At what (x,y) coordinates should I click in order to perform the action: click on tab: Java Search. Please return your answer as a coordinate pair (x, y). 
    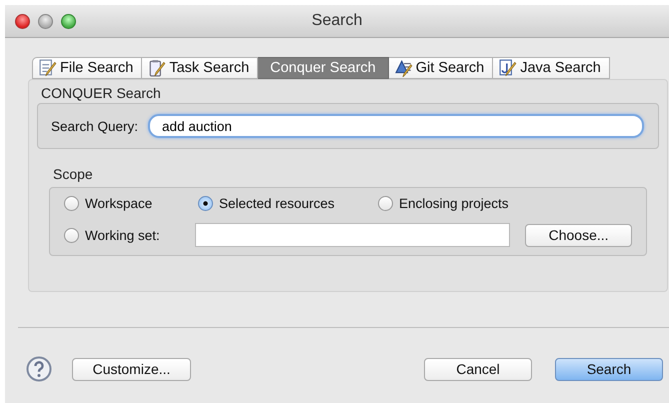
    Looking at the image, I should click on (551, 68).